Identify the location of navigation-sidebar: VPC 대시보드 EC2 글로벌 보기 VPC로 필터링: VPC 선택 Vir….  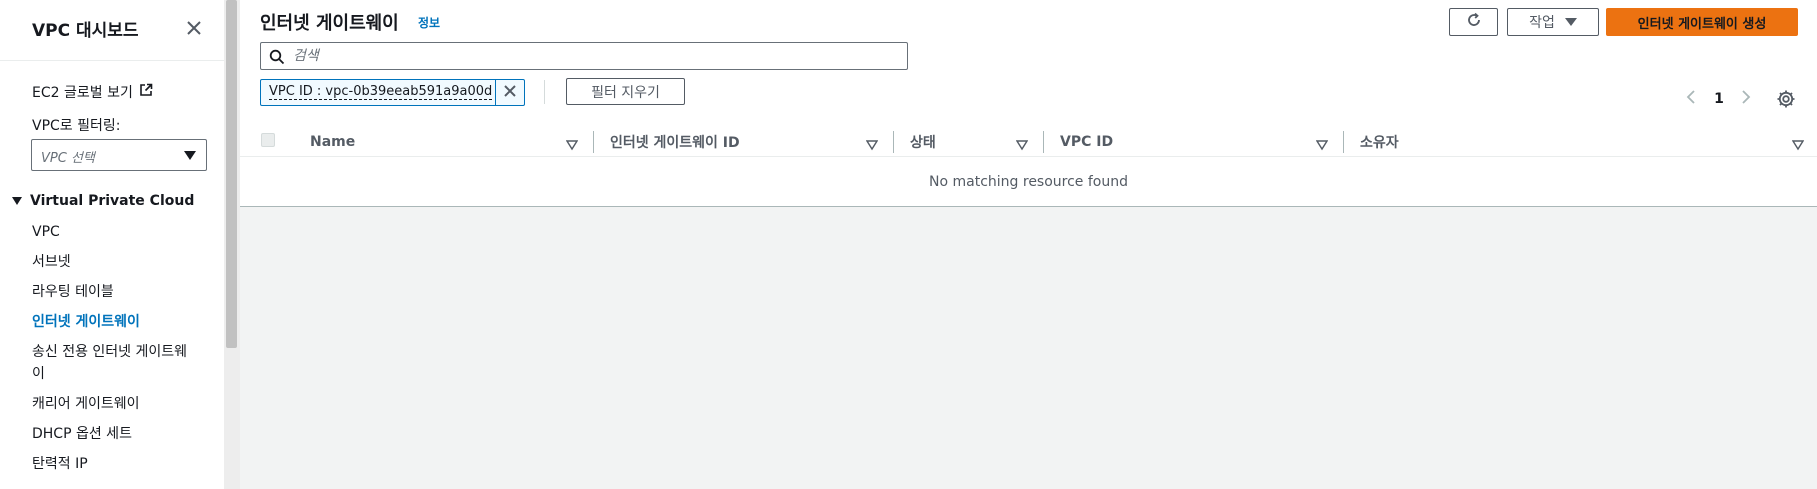
(112, 244).